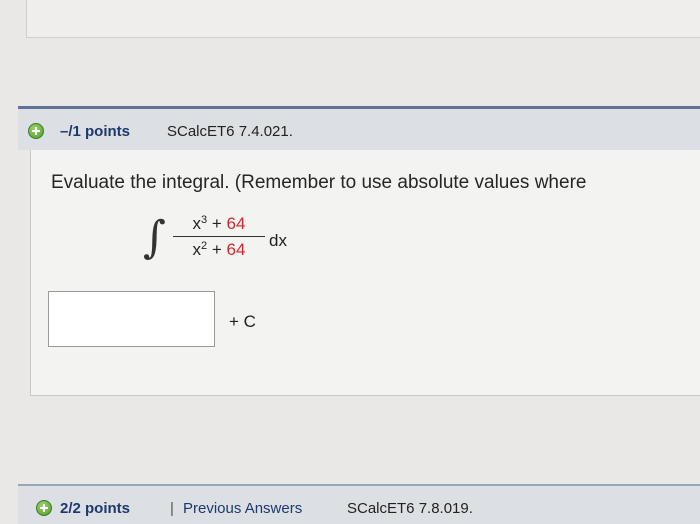 Image resolution: width=700 pixels, height=524 pixels. I want to click on question-1-header: –/1 points SCalcET6 7.4.021., so click(359, 128).